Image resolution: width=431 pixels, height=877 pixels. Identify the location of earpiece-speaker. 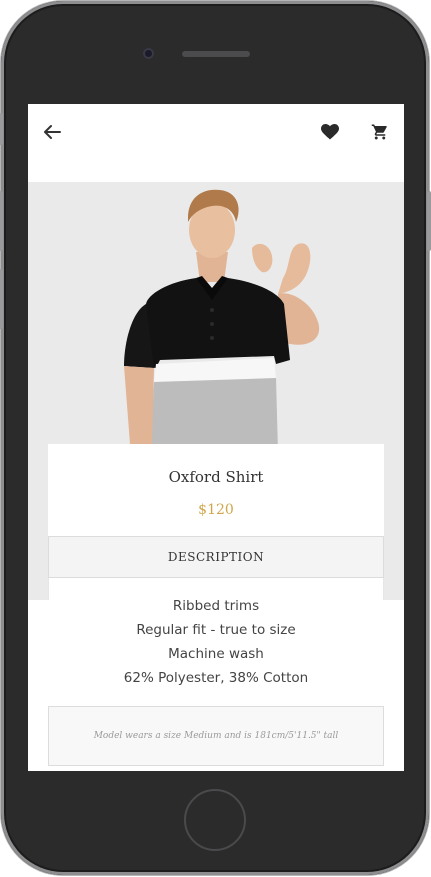
(216, 54).